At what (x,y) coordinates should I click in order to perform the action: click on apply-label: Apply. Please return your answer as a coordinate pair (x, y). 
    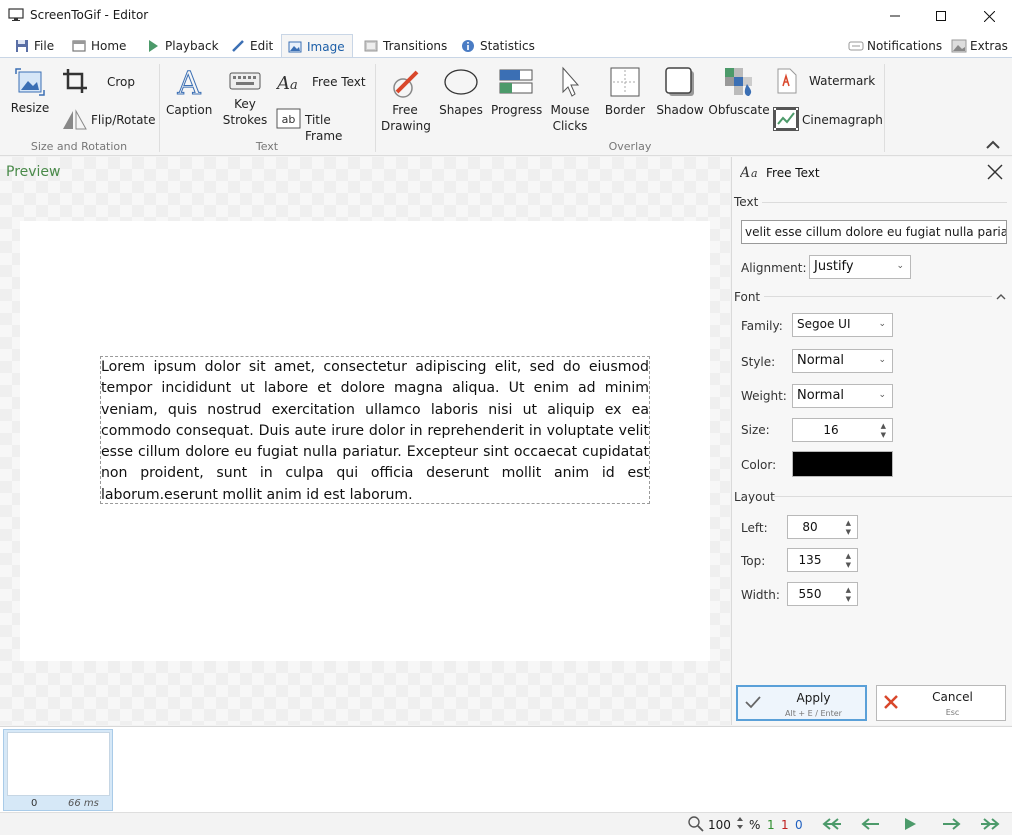
    Looking at the image, I should click on (813, 698).